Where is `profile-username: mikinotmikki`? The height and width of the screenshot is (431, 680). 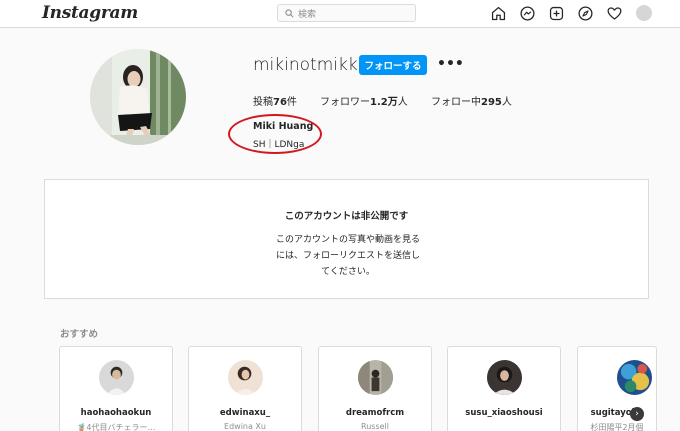
profile-username: mikinotmikki is located at coordinates (308, 65).